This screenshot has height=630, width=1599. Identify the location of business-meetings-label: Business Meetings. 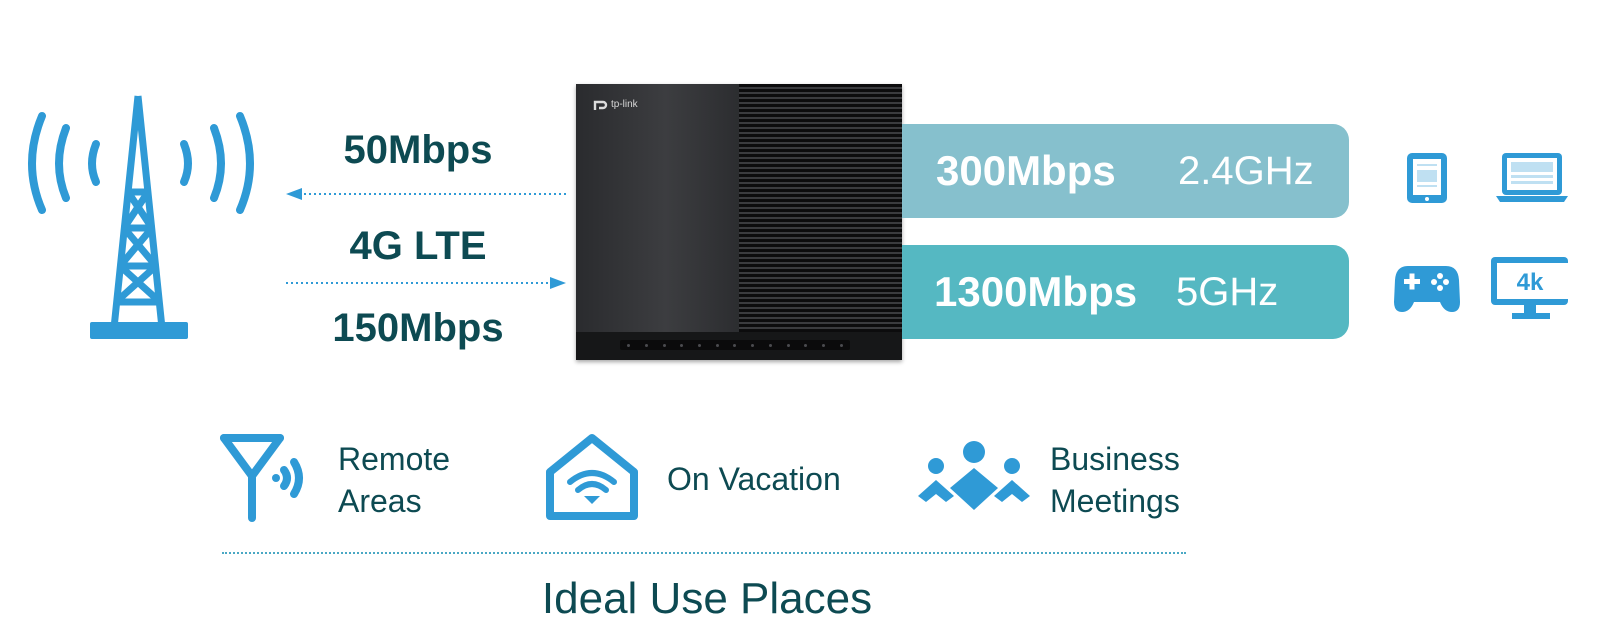
(1115, 480).